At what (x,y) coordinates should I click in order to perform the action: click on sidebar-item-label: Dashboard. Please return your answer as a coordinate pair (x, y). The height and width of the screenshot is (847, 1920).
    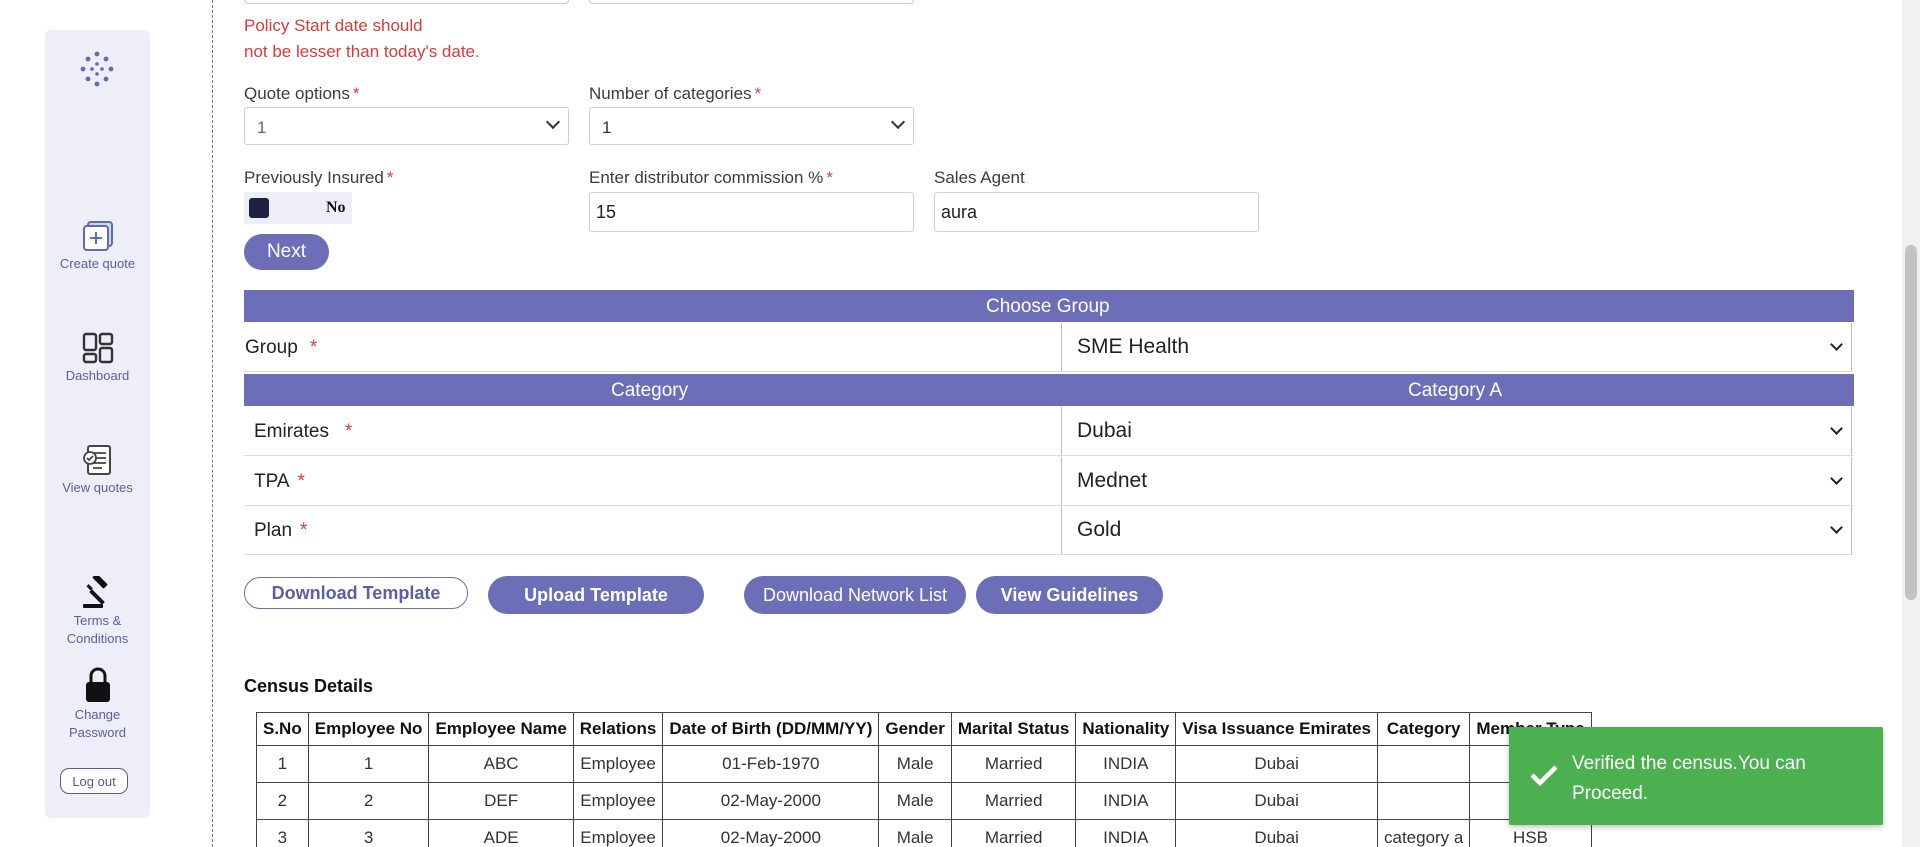
    Looking at the image, I should click on (97, 375).